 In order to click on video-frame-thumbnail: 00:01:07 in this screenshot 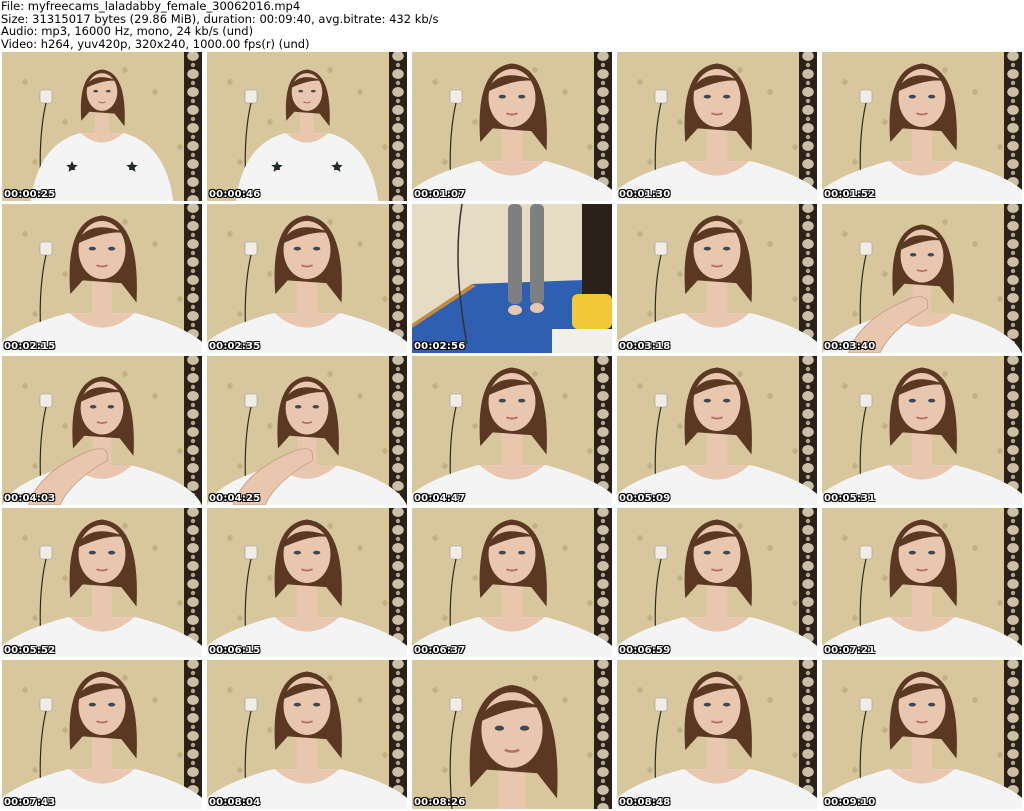, I will do `click(512, 126)`.